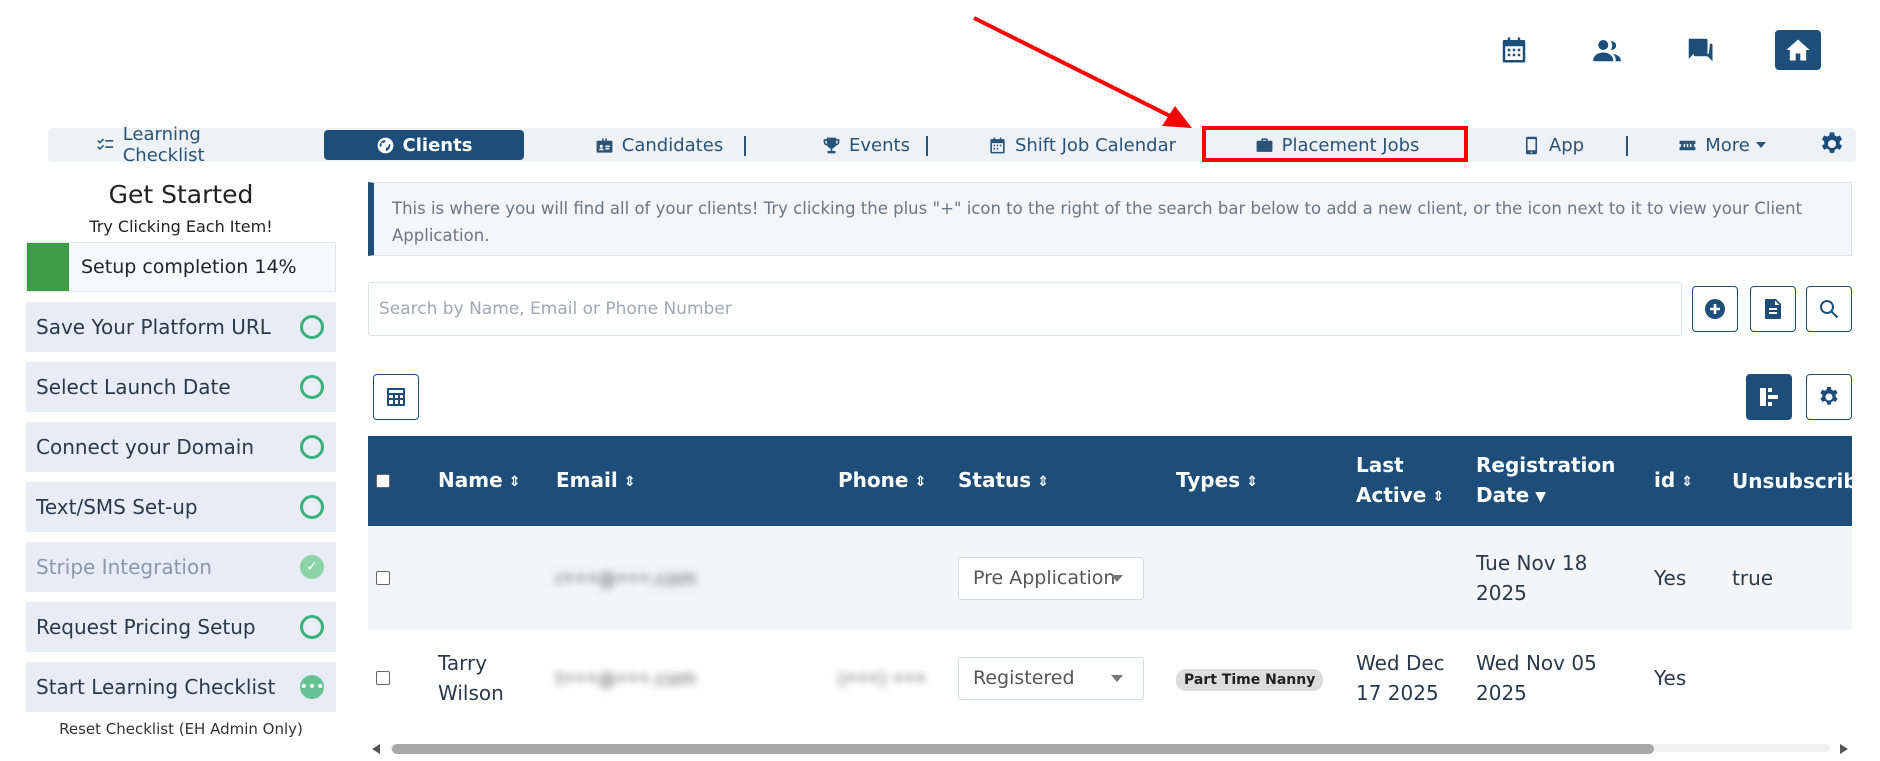  I want to click on cell-name: Tarry Wilson, so click(471, 678).